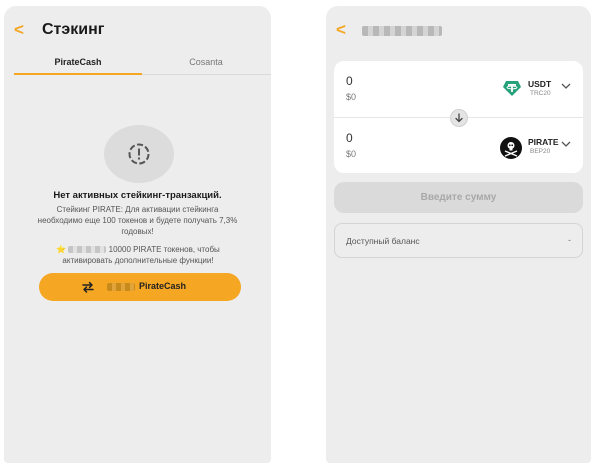  What do you see at coordinates (540, 151) in the screenshot?
I see `to-token-network: BEP20` at bounding box center [540, 151].